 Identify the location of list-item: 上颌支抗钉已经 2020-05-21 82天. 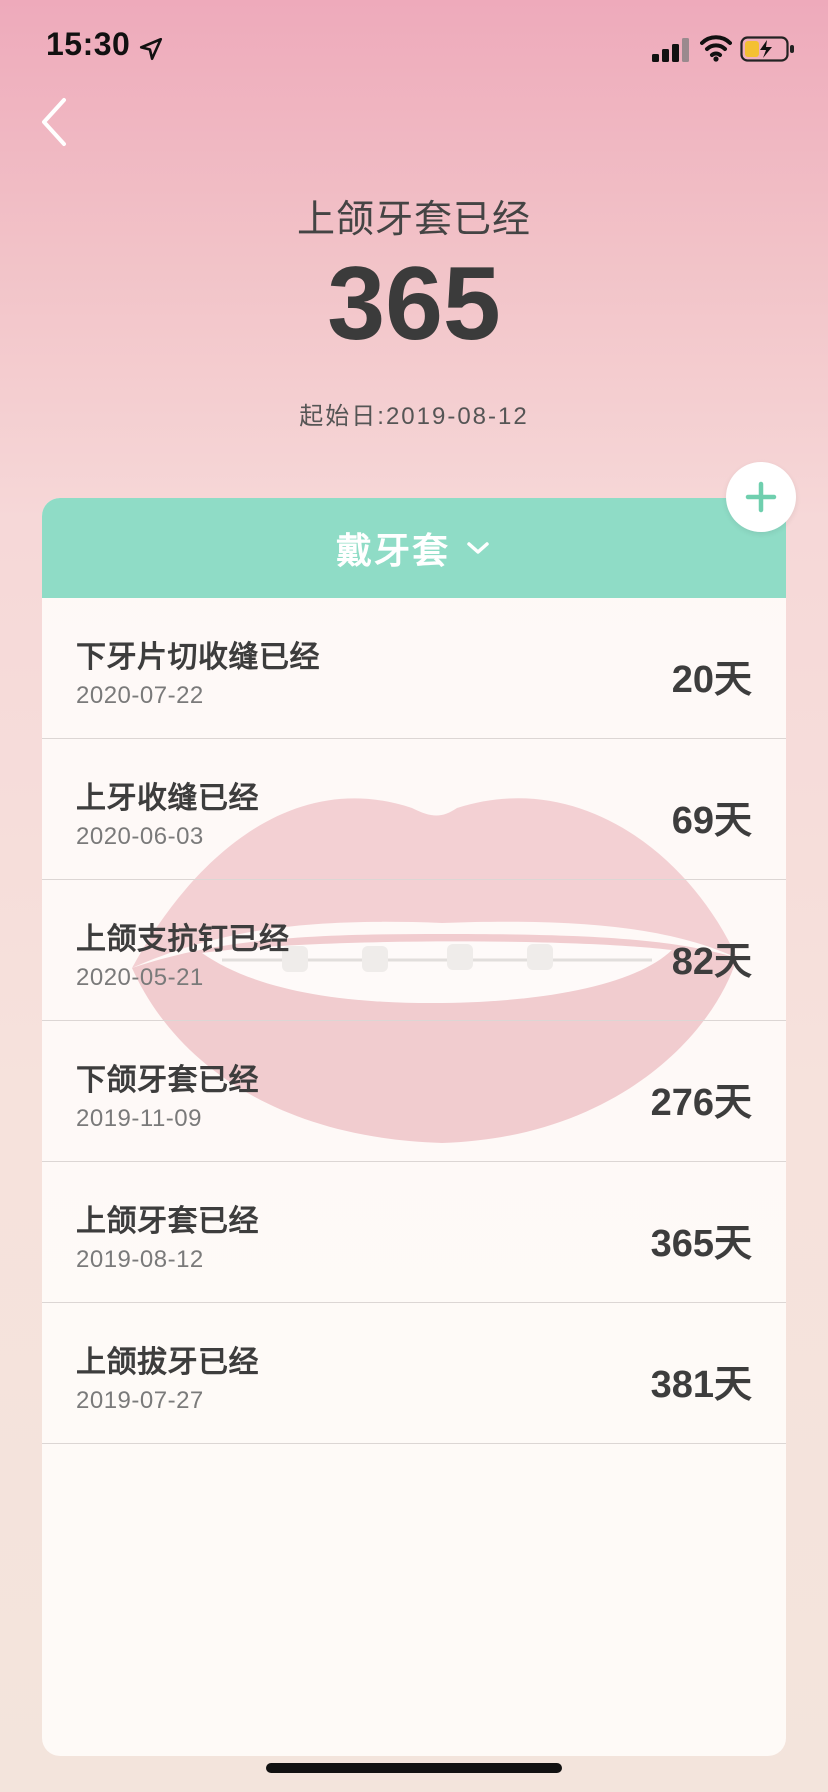
(414, 950).